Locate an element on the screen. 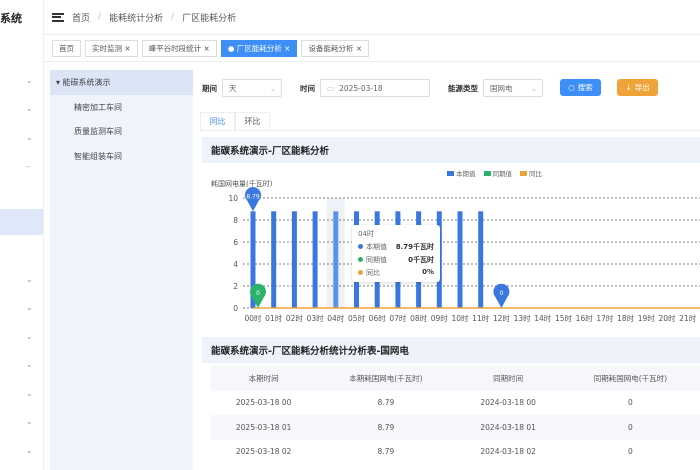 The height and width of the screenshot is (470, 700). filter-bar: 期间 天 ⌄ 时间 ▭ 2025-03-18 能源类型 国网电 ⌄ ○ 搜索 ↓ 导出 is located at coordinates (450, 88).